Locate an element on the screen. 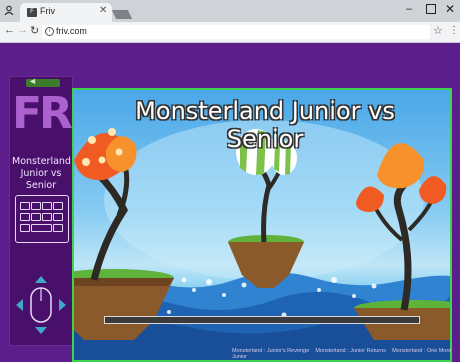 This screenshot has height=362, width=460. url-text: friv.com is located at coordinates (71, 31).